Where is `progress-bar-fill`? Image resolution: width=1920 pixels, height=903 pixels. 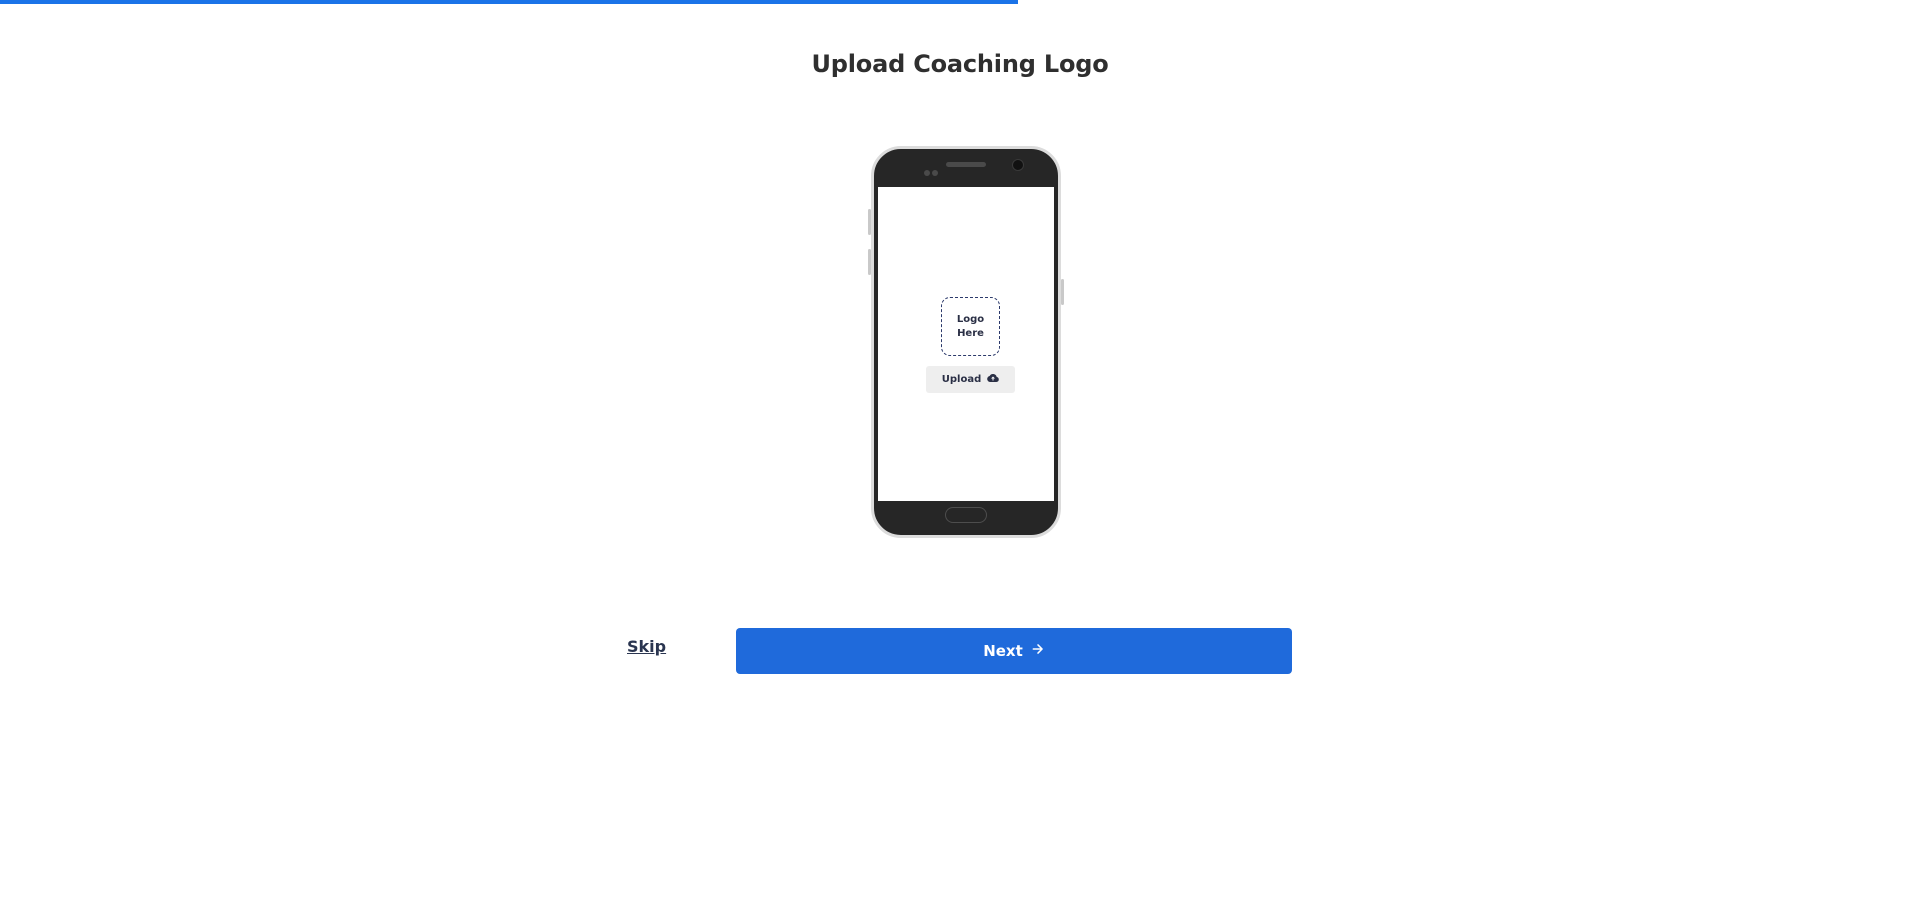 progress-bar-fill is located at coordinates (509, 2).